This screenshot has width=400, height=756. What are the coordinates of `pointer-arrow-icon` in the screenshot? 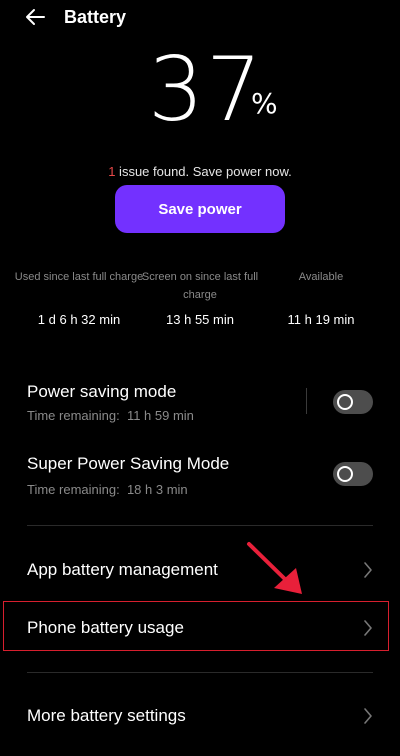 It's located at (274, 568).